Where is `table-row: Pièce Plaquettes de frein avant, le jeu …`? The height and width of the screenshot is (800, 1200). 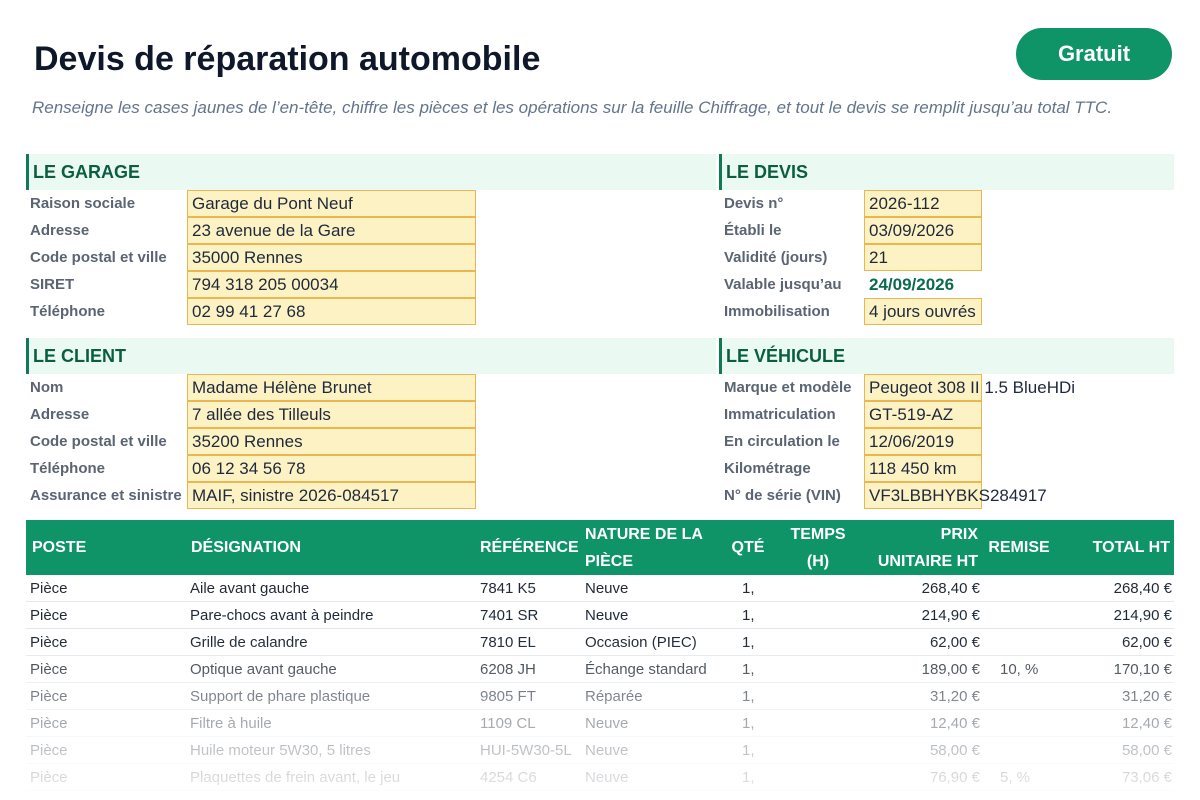 table-row: Pièce Plaquettes de frein avant, le jeu … is located at coordinates (600, 777).